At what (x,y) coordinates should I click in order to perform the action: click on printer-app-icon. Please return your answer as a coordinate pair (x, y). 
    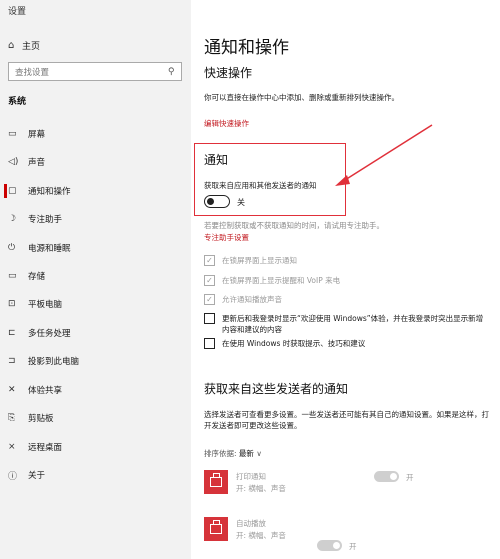
    Looking at the image, I should click on (216, 482).